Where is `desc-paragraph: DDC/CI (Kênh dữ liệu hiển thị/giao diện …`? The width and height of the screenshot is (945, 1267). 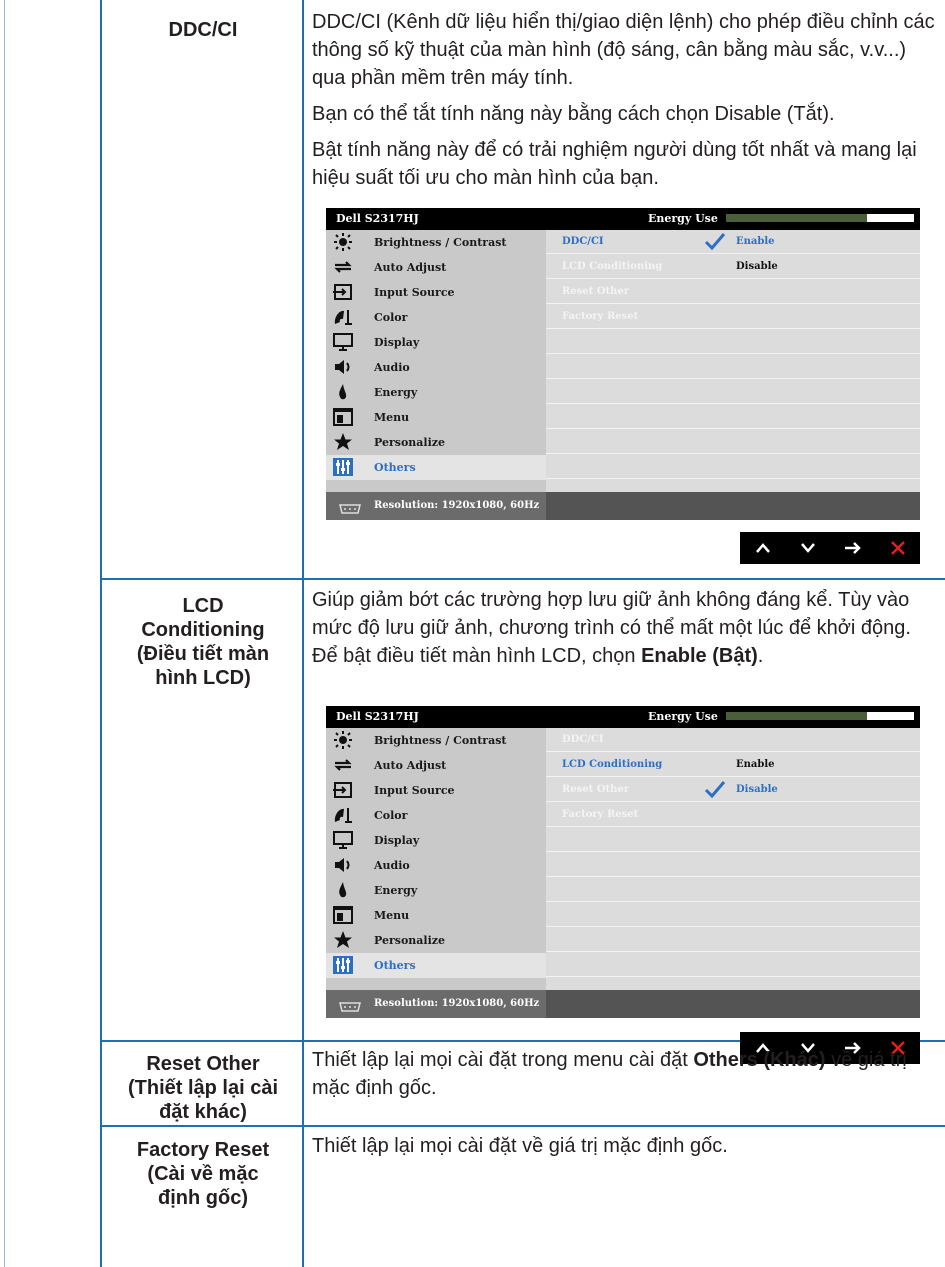
desc-paragraph: DDC/CI (Kênh dữ liệu hiển thị/giao diện … is located at coordinates (623, 50).